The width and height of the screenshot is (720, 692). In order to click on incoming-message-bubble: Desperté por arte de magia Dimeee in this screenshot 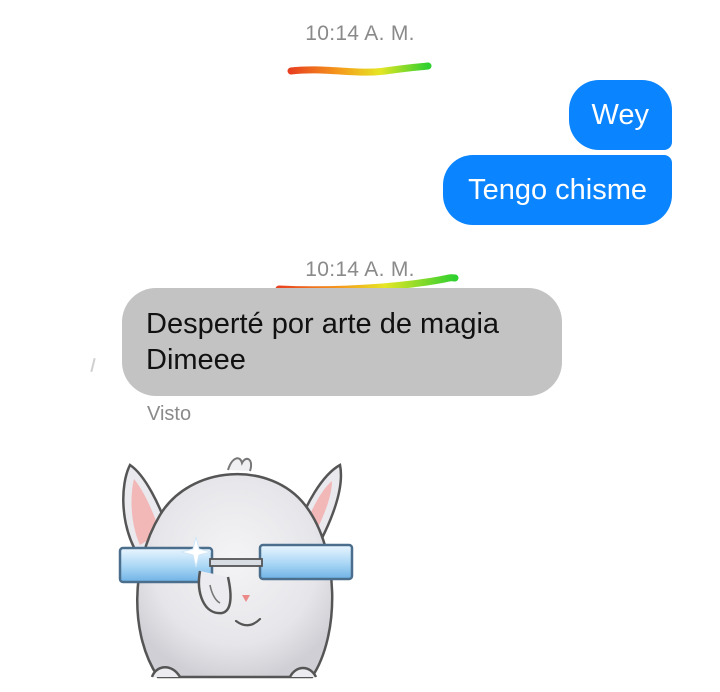, I will do `click(342, 342)`.